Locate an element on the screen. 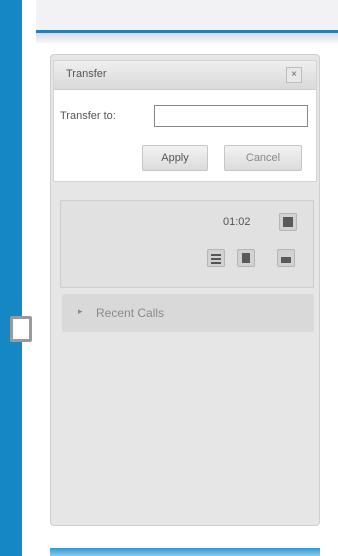 The height and width of the screenshot is (556, 338). left-frame-gap is located at coordinates (29, 278).